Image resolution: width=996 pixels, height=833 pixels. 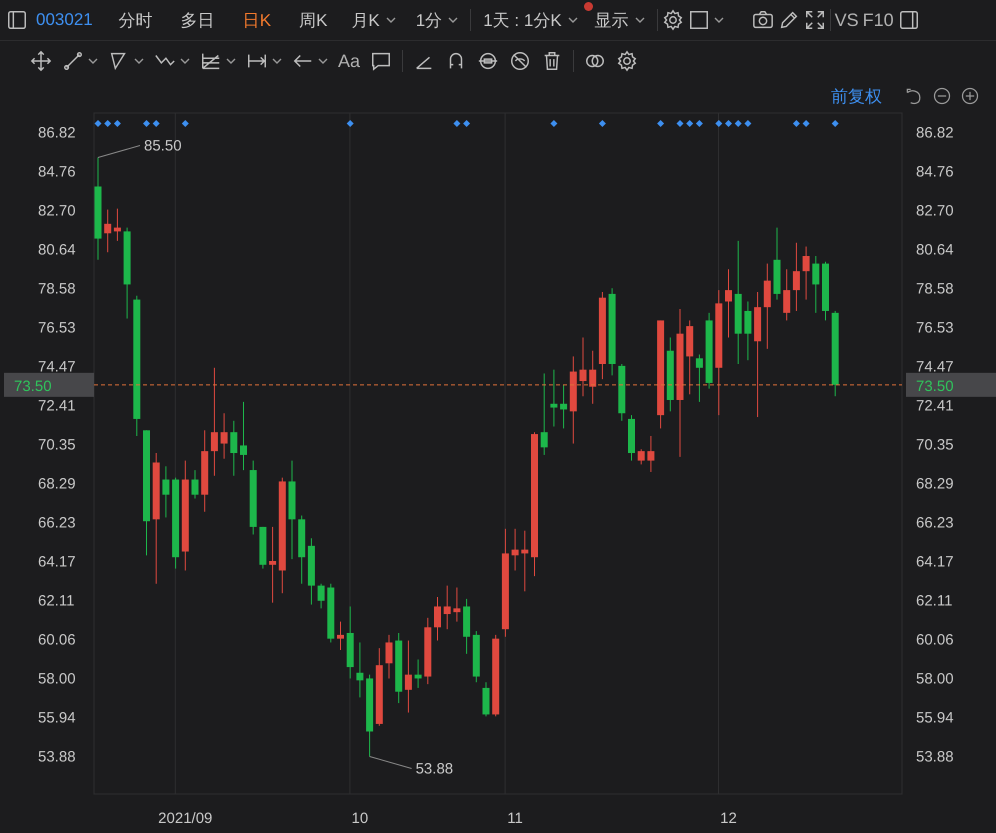 I want to click on camera-icon, so click(x=763, y=20).